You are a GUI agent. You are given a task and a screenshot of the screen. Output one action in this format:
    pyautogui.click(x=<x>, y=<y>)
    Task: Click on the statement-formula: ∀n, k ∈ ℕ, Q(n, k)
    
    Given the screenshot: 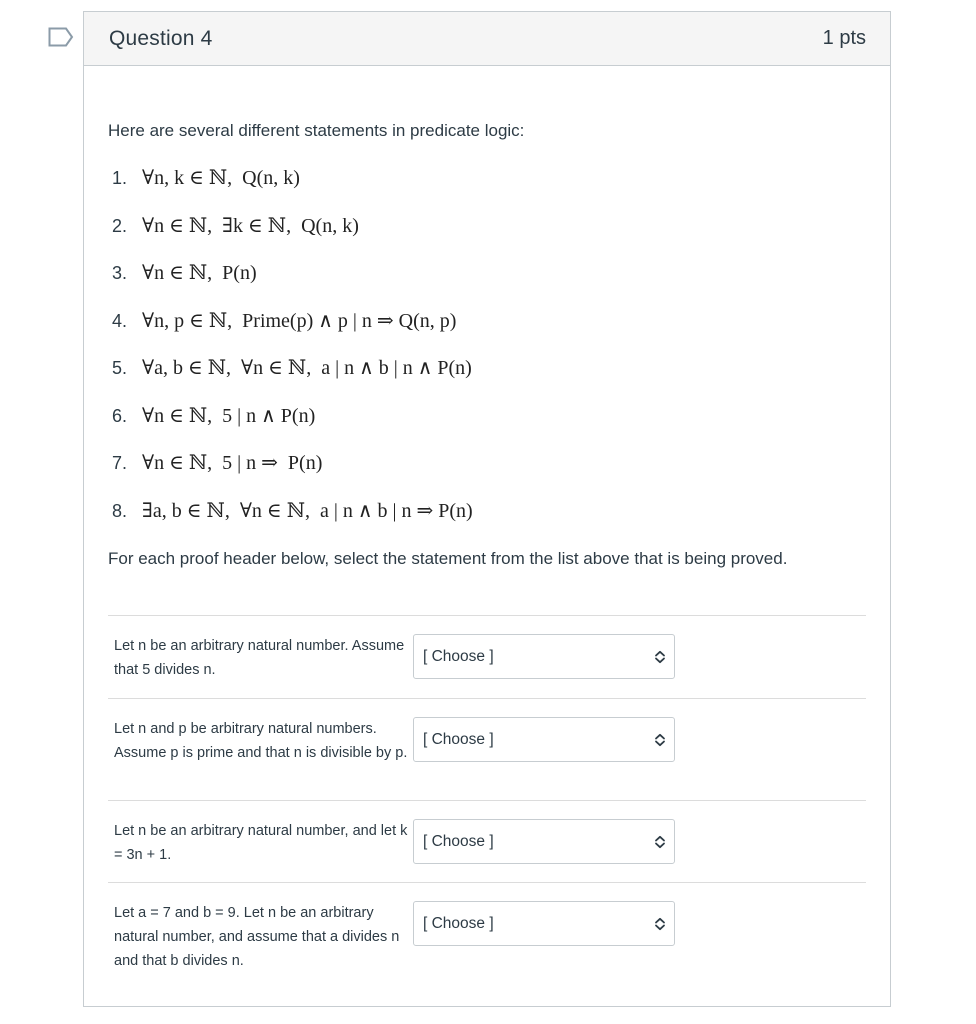 What is the action you would take?
    pyautogui.click(x=221, y=178)
    